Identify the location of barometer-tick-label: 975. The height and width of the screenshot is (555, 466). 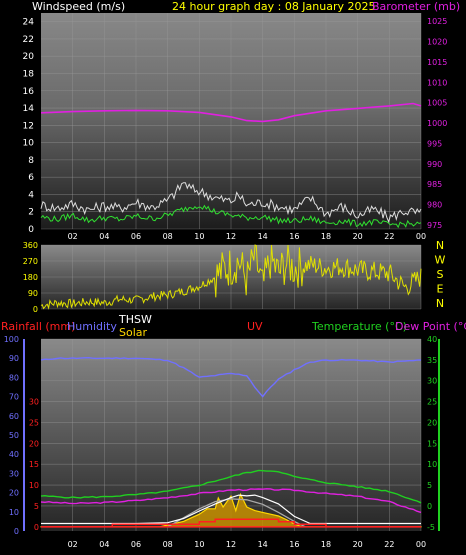
(434, 225).